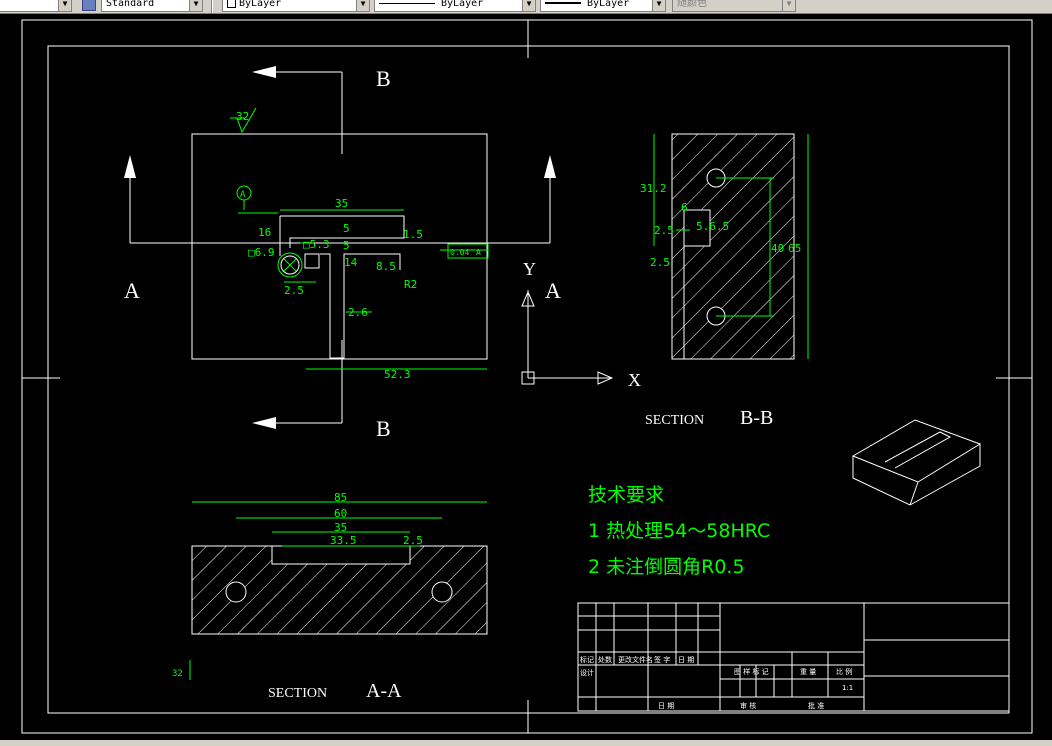 The width and height of the screenshot is (1052, 746). What do you see at coordinates (679, 531) in the screenshot?
I see `note-1: 1 热处理54～58HRC` at bounding box center [679, 531].